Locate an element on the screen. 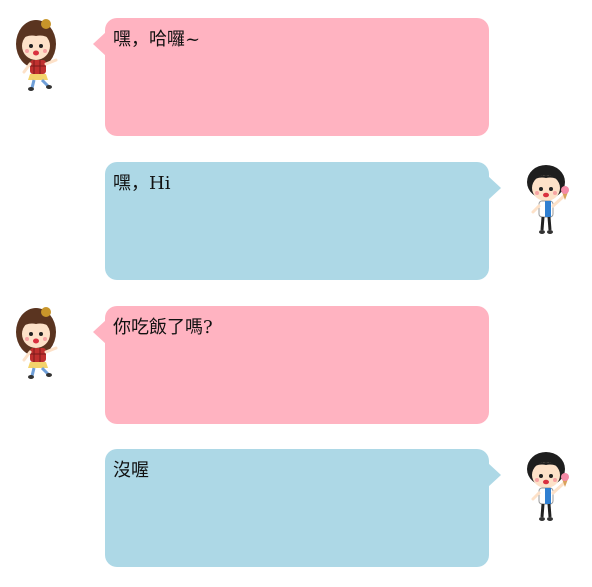  message-bubble: 嘿，哈囉~ is located at coordinates (297, 77).